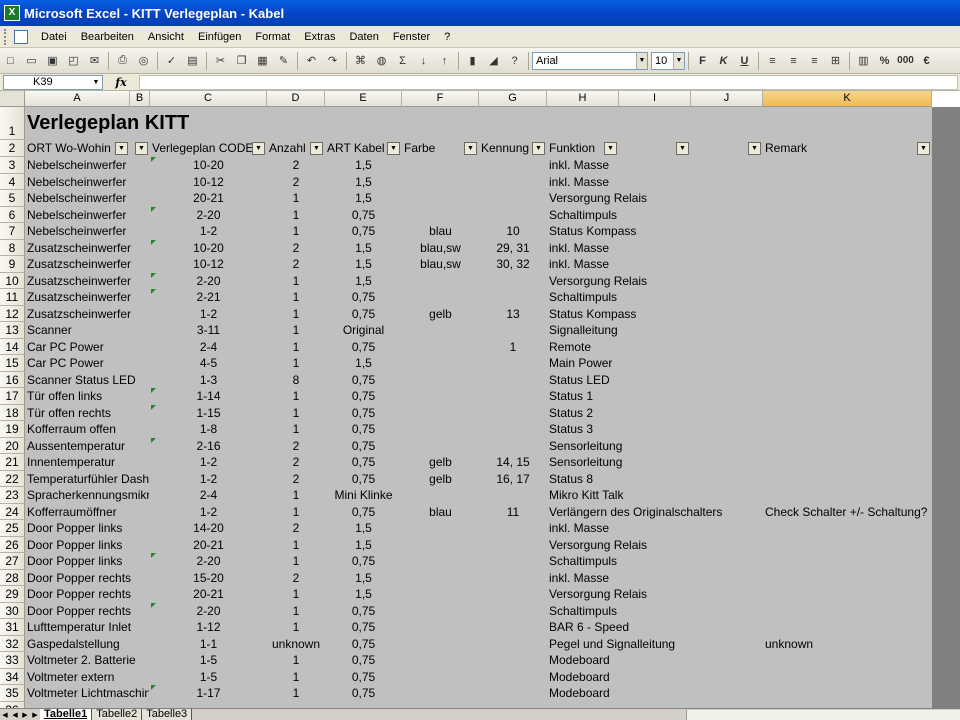  I want to click on cell-h: Schaltimpuls, so click(652, 561).